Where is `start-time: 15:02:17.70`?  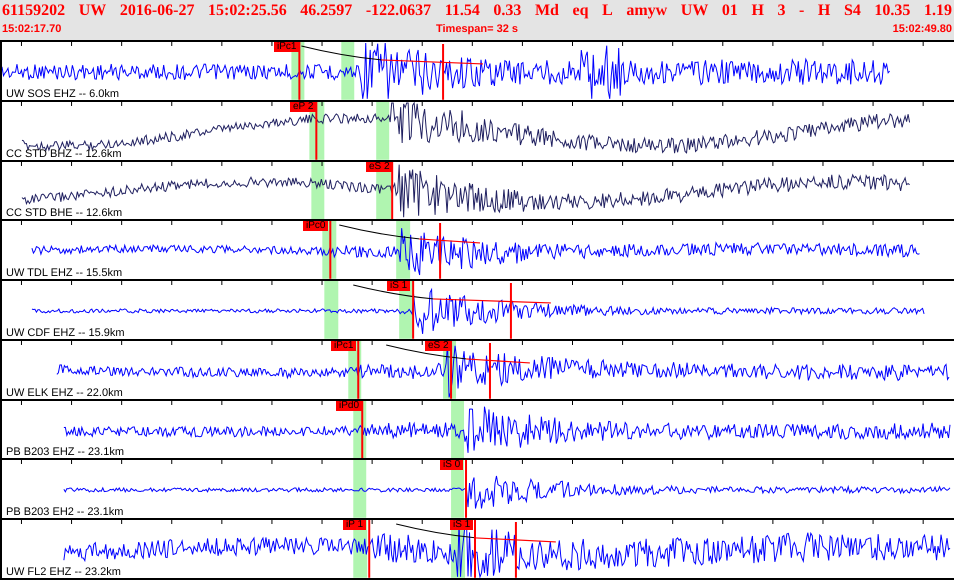 start-time: 15:02:17.70 is located at coordinates (32, 29).